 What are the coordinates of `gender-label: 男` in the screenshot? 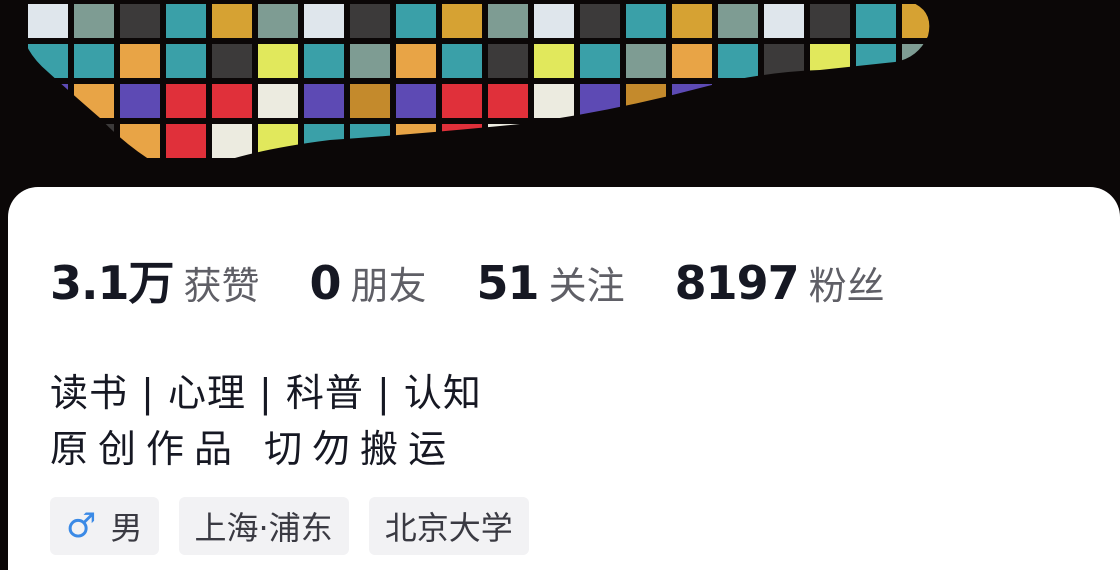 It's located at (126, 528).